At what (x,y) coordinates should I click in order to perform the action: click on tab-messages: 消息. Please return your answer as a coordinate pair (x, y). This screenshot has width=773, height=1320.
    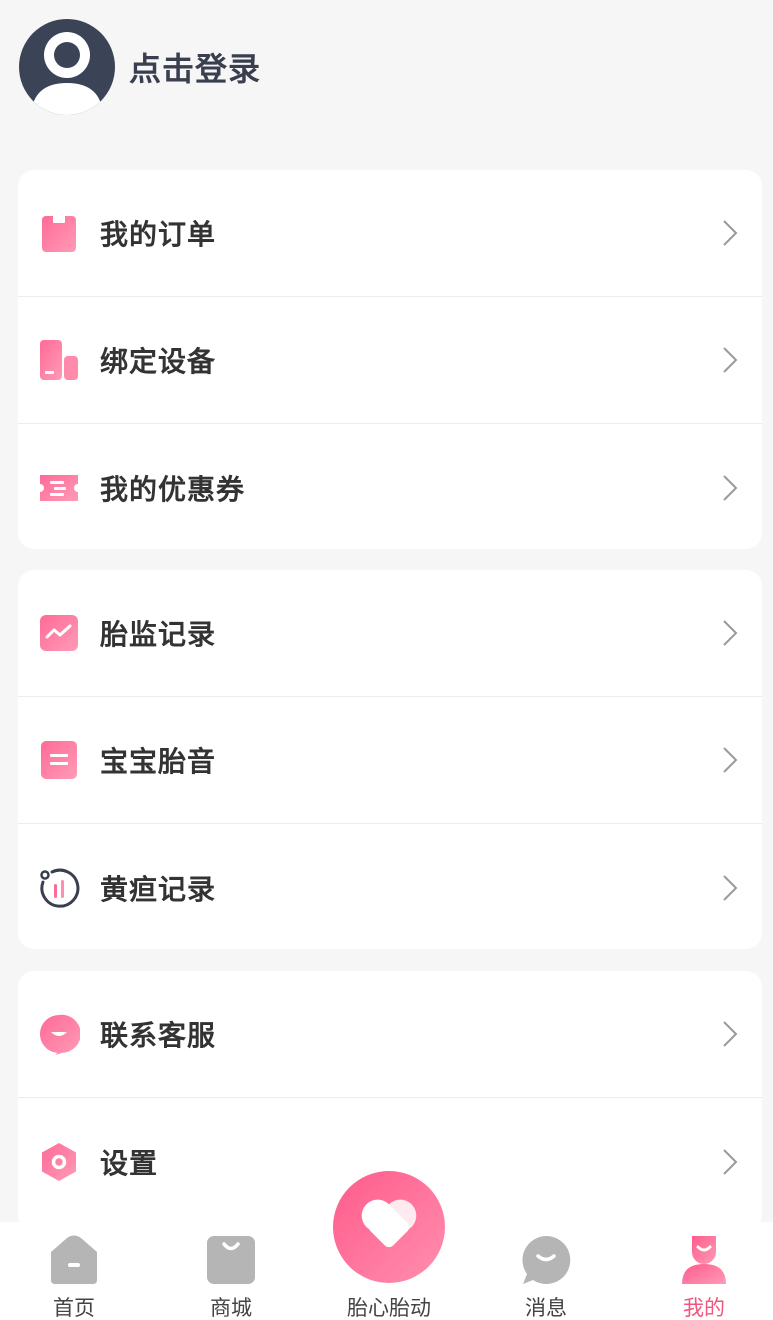
    Looking at the image, I should click on (546, 1271).